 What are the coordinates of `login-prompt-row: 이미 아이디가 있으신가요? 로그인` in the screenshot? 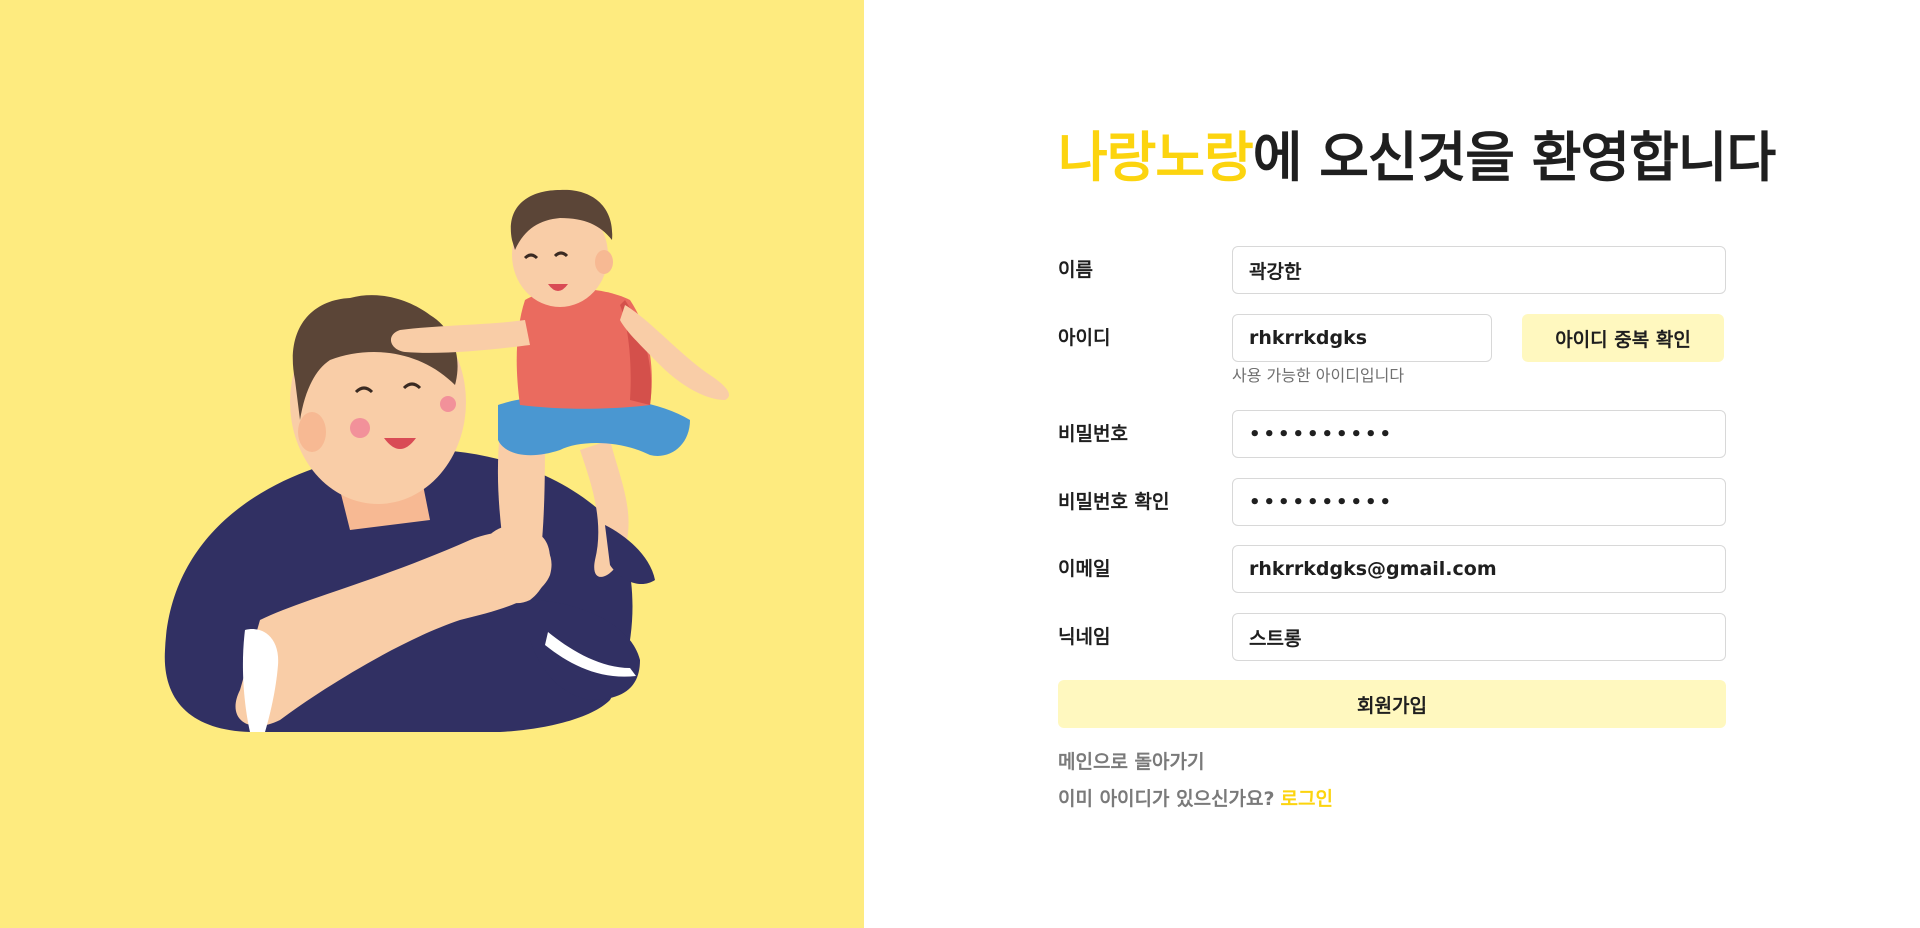 It's located at (1195, 799).